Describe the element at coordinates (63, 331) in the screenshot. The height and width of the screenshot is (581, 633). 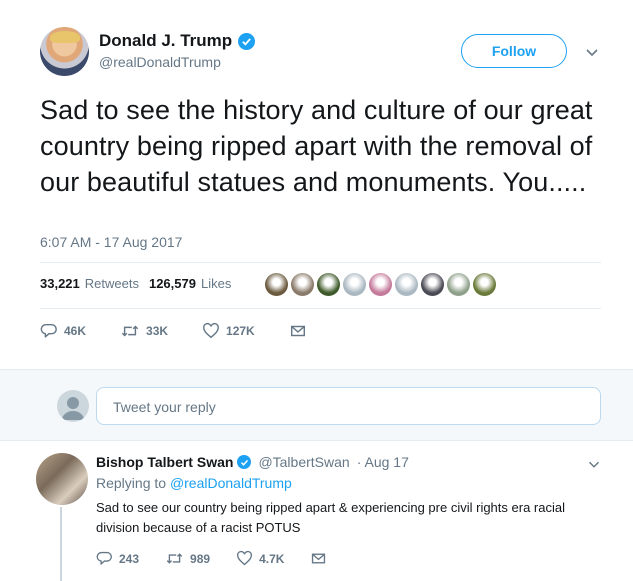
I see `reply-button: 46K` at that location.